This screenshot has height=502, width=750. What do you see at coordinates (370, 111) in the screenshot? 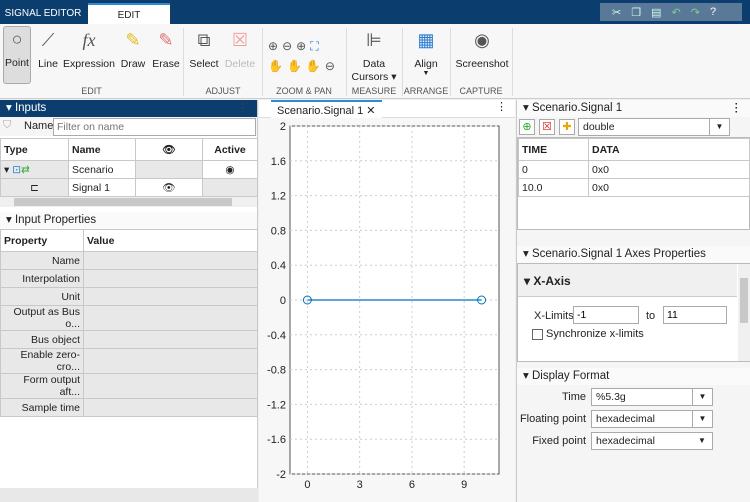
I see `close-icon: ✕` at bounding box center [370, 111].